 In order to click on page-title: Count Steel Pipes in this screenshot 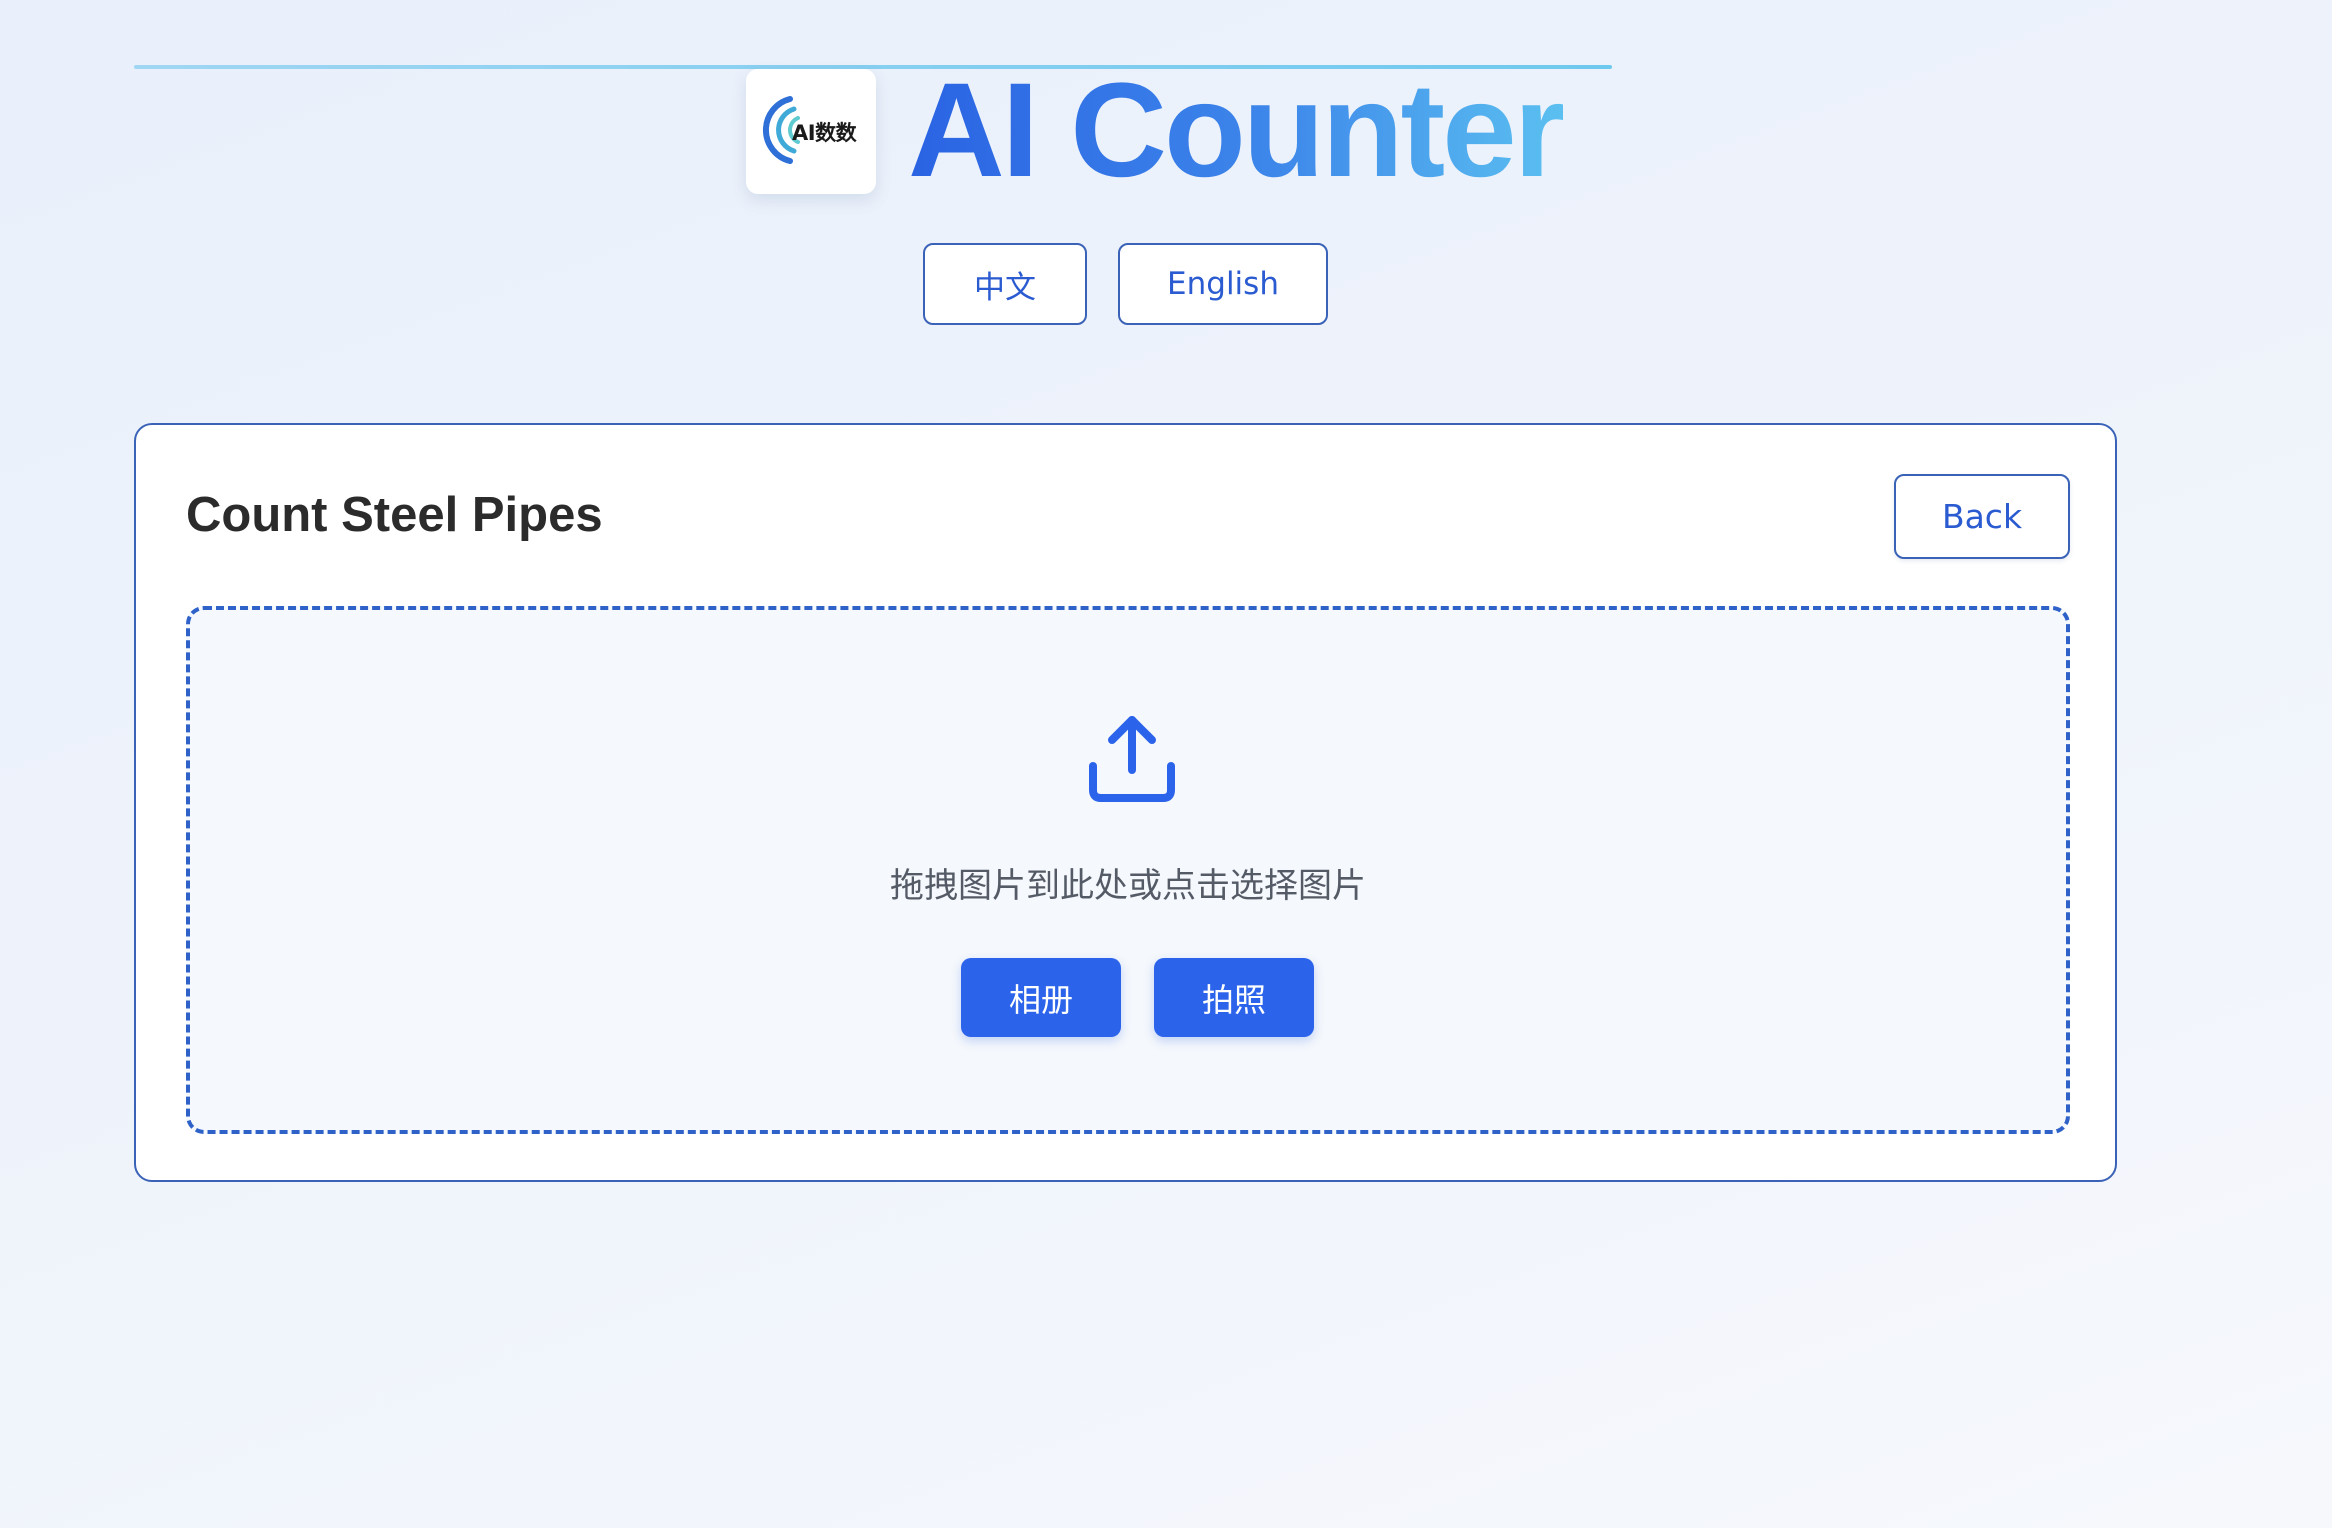, I will do `click(394, 515)`.